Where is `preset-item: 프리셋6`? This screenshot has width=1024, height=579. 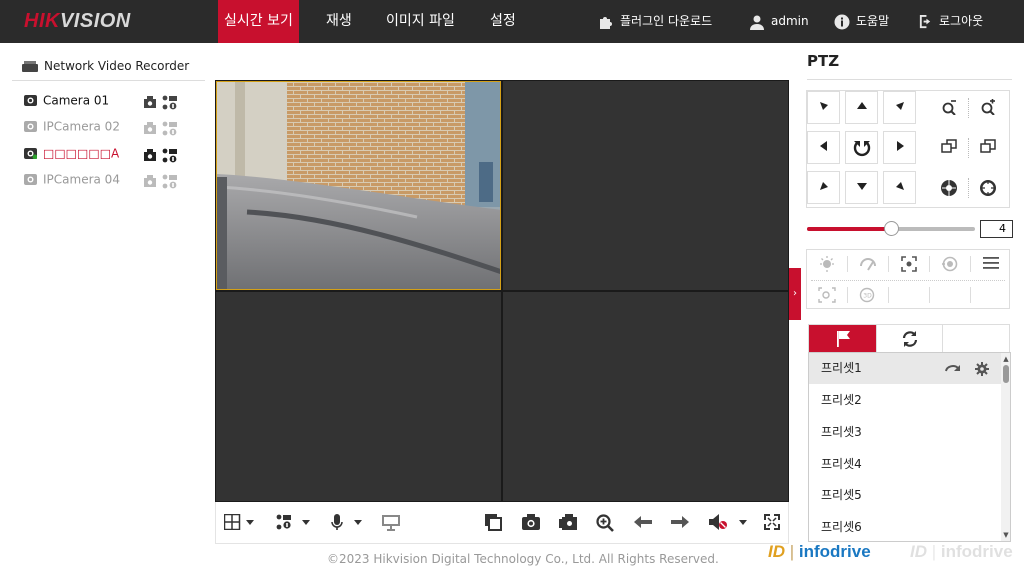 preset-item: 프리셋6 is located at coordinates (905, 526).